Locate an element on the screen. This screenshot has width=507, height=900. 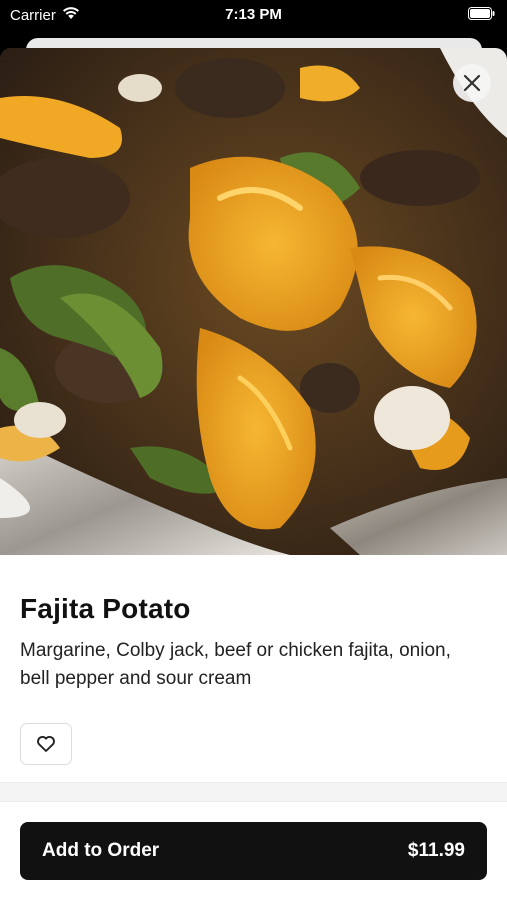
add-to-order-button: Add to Order $11.99 is located at coordinates (253, 851).